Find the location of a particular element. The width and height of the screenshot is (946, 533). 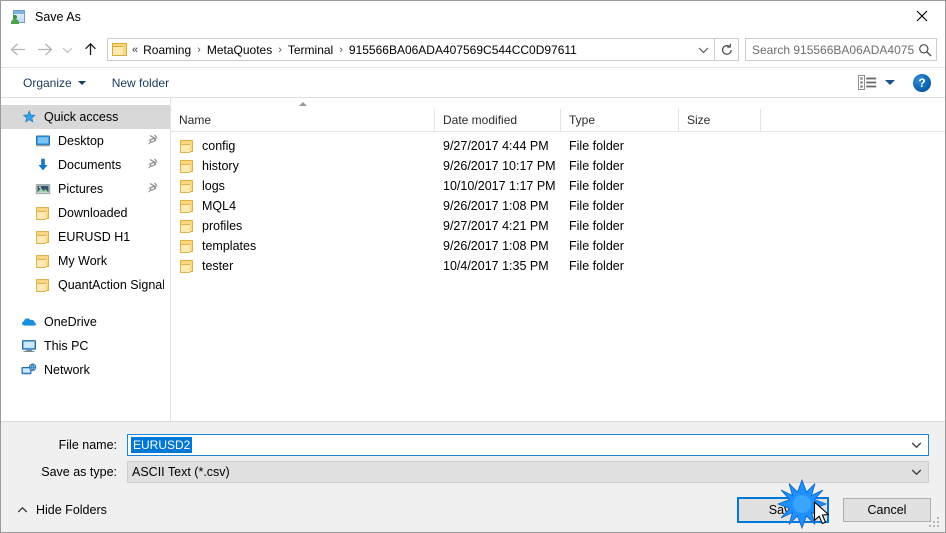

sidebar-item-label: Quick access is located at coordinates (81, 117).